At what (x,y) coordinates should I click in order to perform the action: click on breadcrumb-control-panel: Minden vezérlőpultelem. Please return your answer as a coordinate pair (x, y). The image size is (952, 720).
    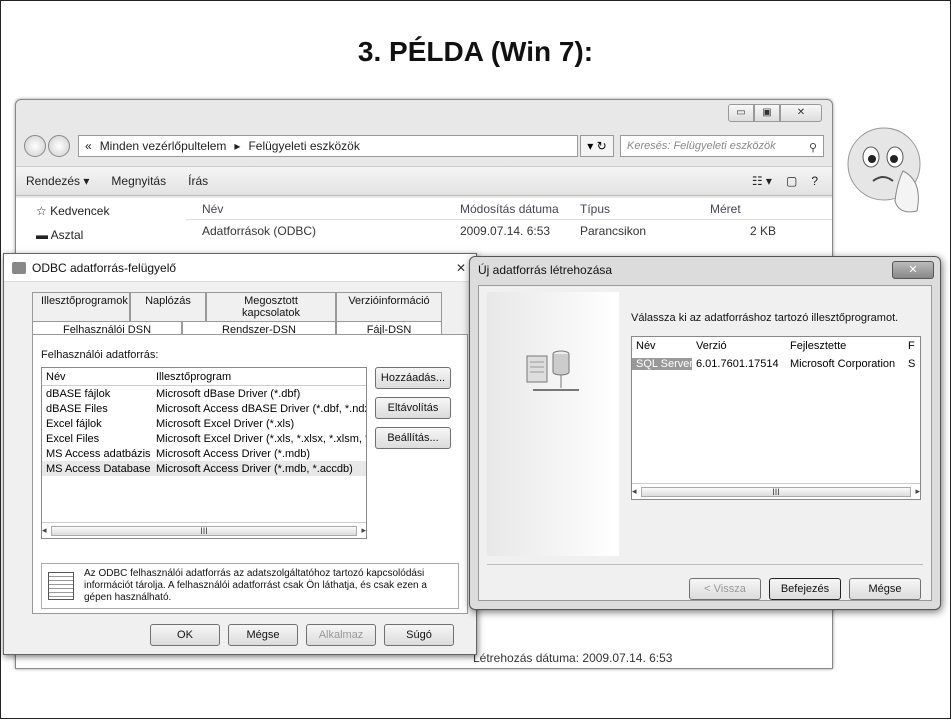
    Looking at the image, I should click on (163, 146).